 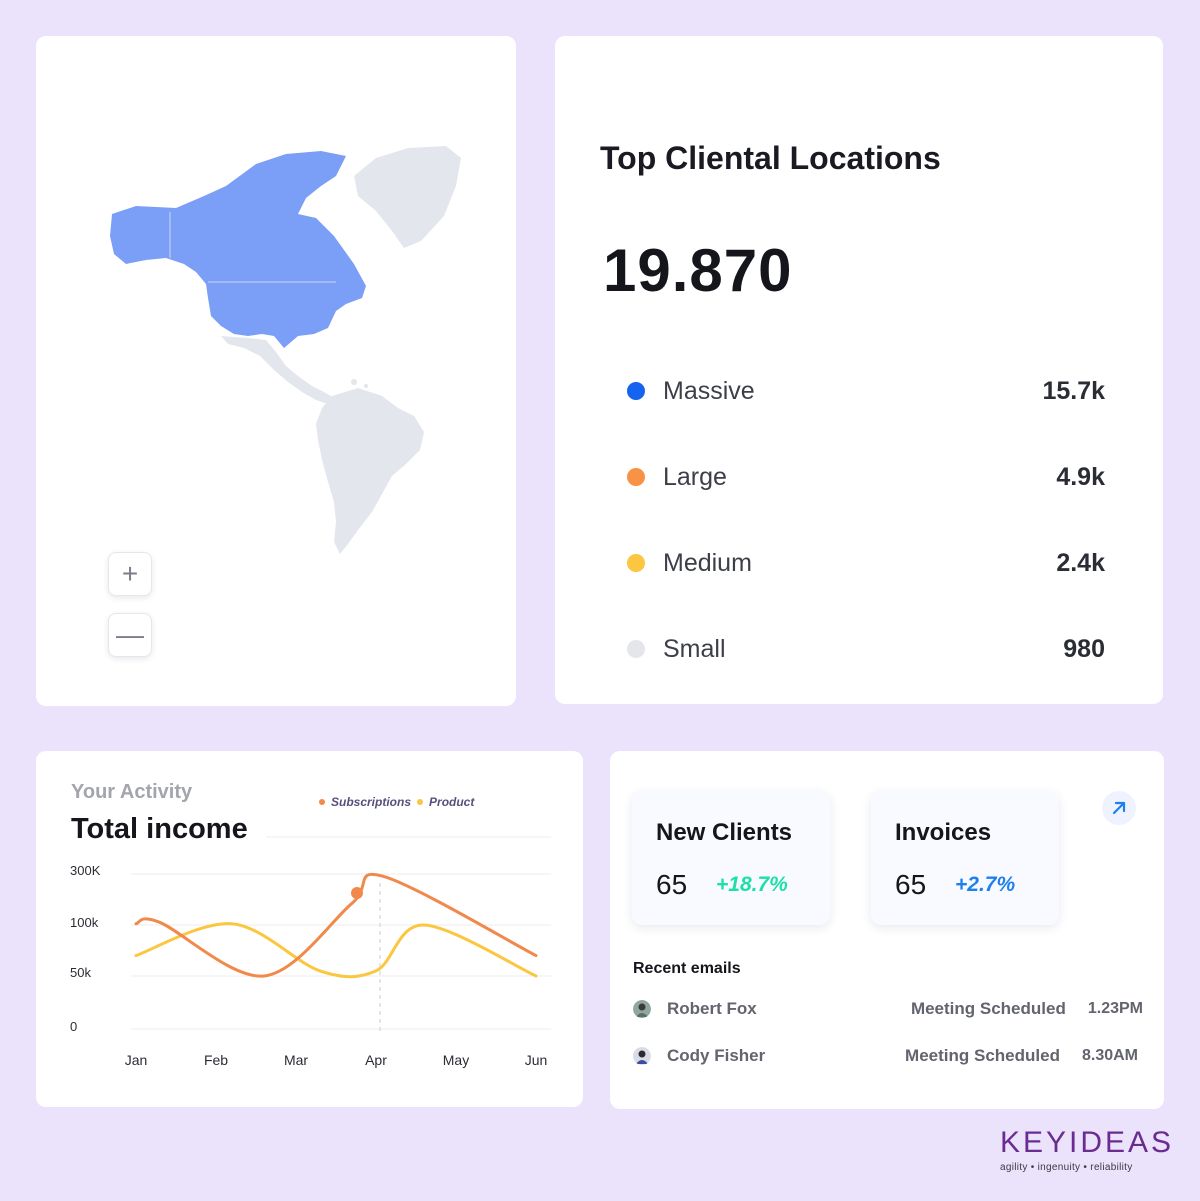 I want to click on zoom-out-button: —, so click(x=130, y=635).